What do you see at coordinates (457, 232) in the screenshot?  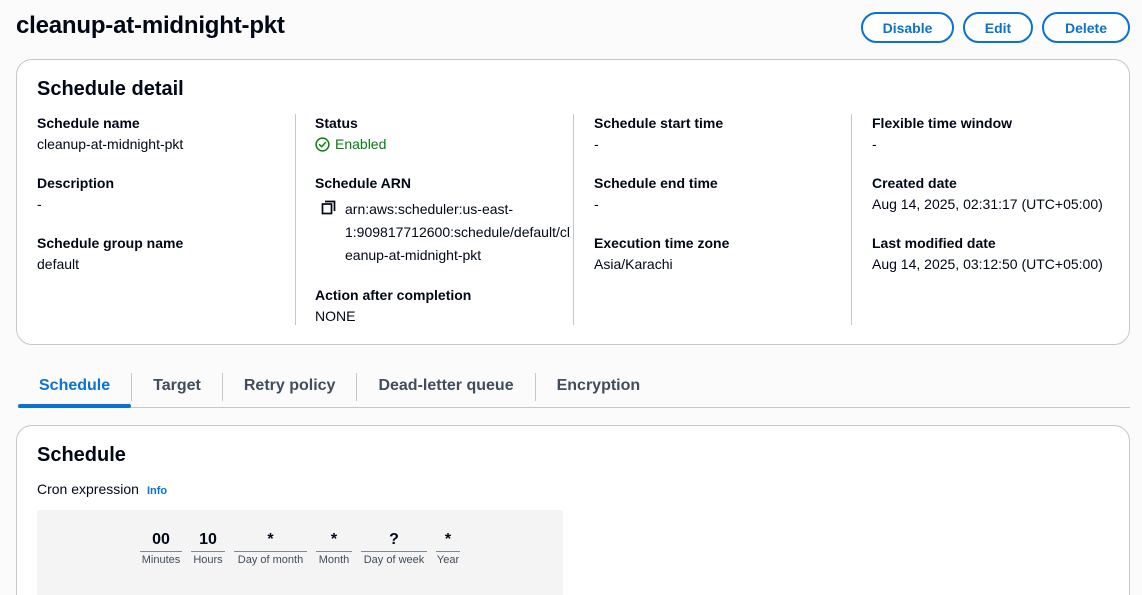 I see `arn-line: 1:909817712600:schedule/default/cl` at bounding box center [457, 232].